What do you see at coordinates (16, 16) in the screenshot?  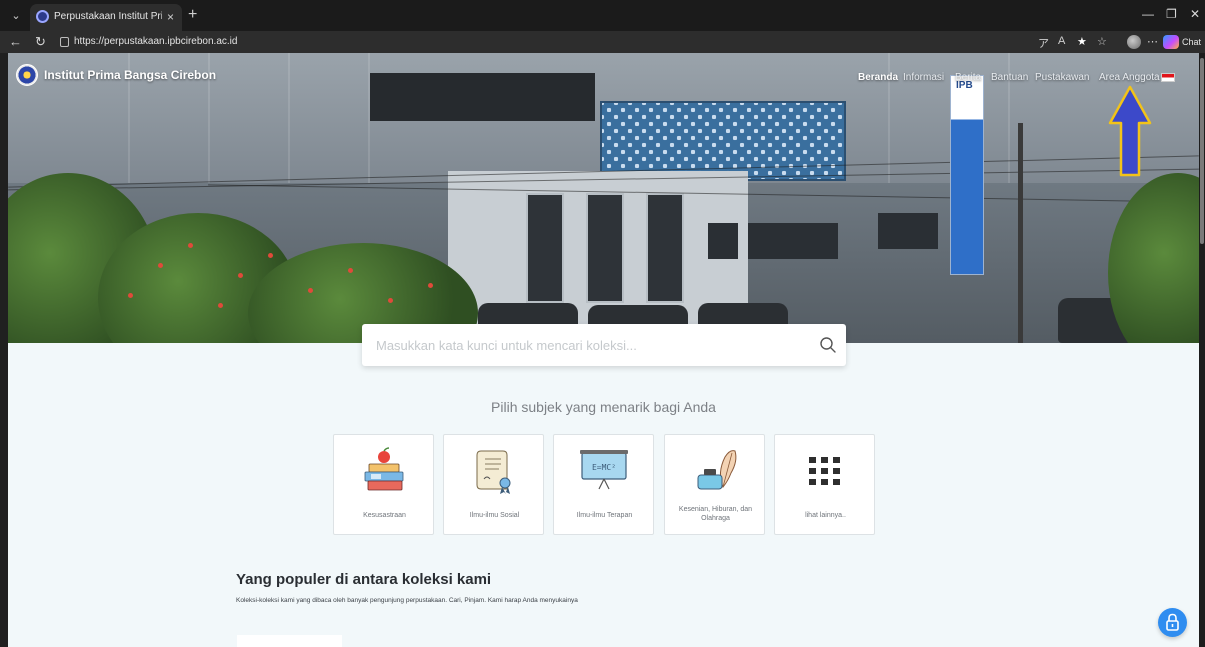 I see `tab-list-icon: ⌄` at bounding box center [16, 16].